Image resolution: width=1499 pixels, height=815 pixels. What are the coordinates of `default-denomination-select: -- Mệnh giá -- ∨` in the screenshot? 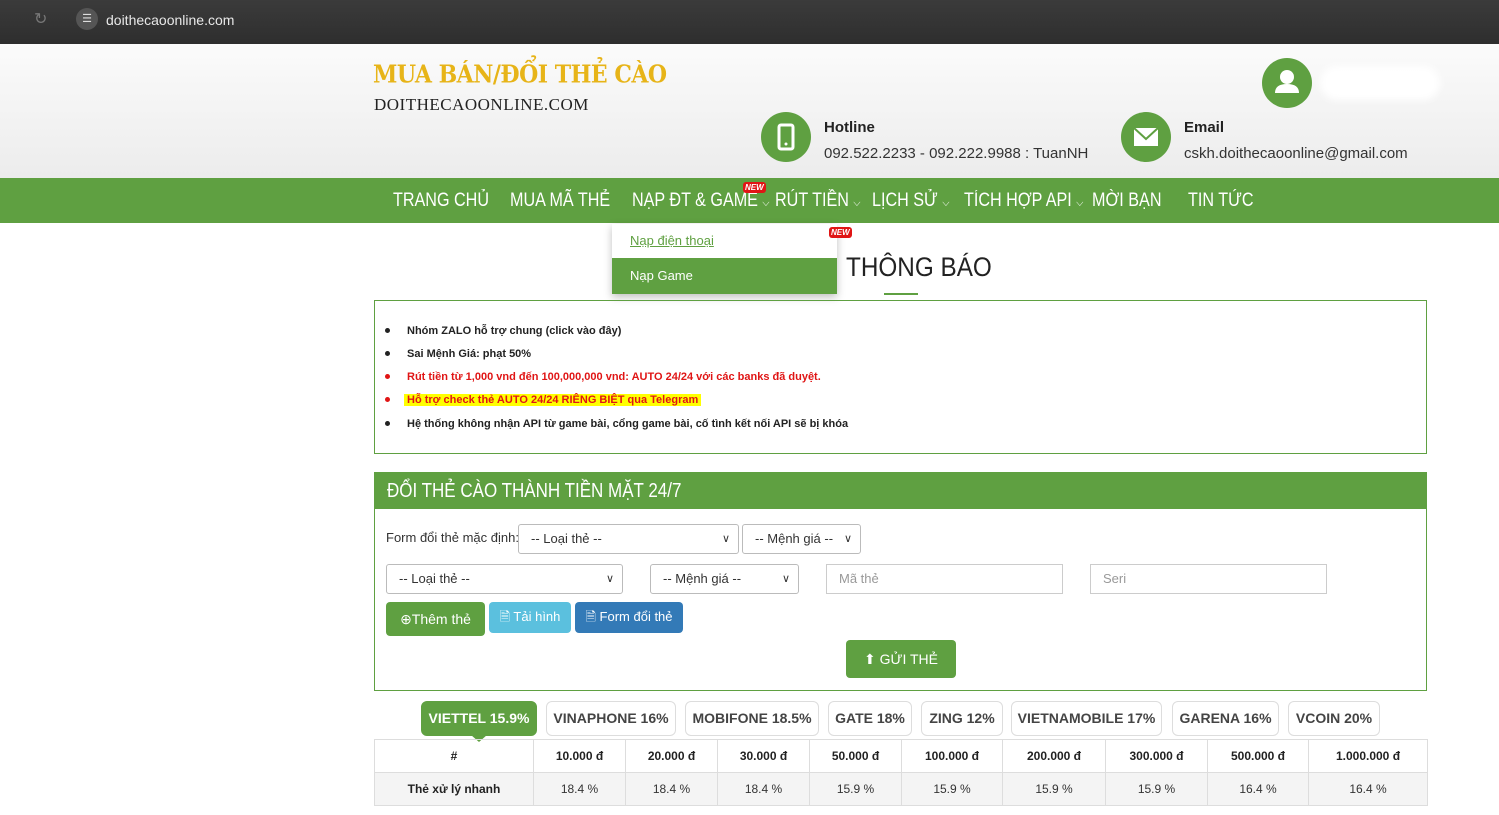 It's located at (801, 539).